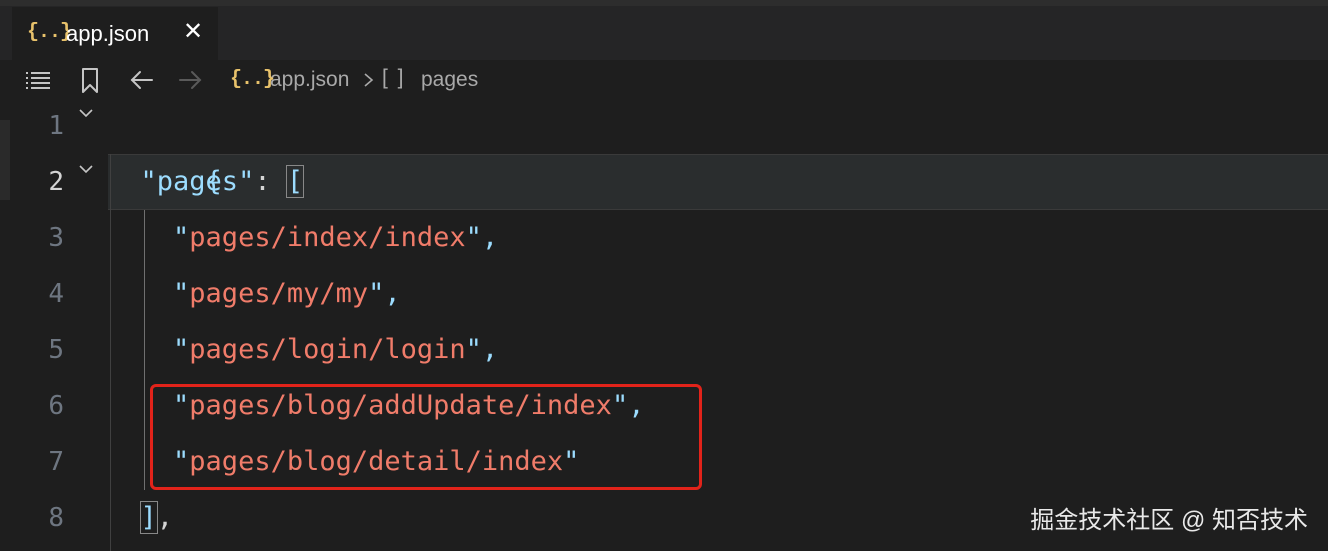 The height and width of the screenshot is (551, 1328). Describe the element at coordinates (336, 237) in the screenshot. I see `code-line: "pages/index/index",` at that location.